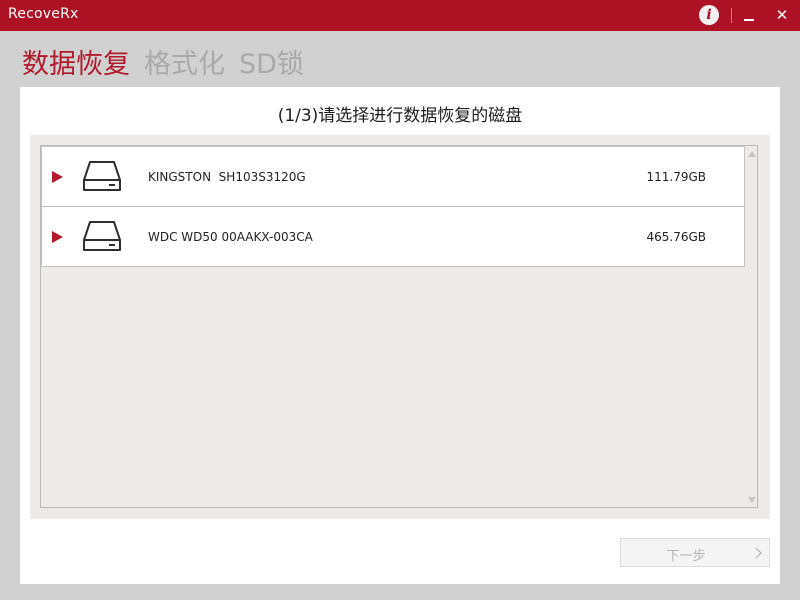  I want to click on scroll-down-arrow-icon, so click(752, 500).